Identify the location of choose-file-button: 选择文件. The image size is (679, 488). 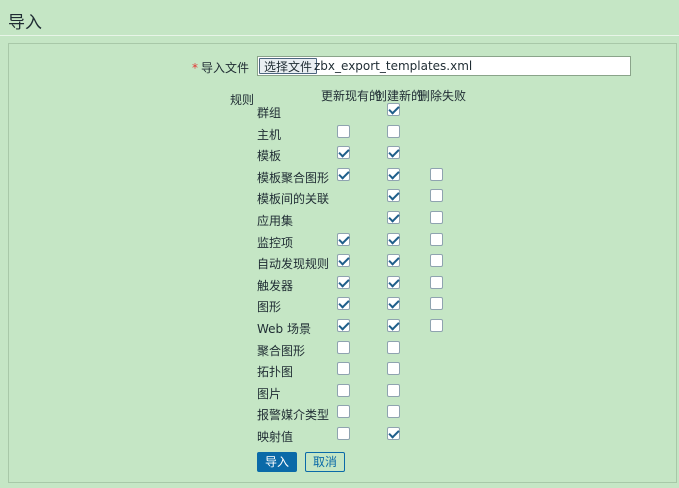
(288, 66).